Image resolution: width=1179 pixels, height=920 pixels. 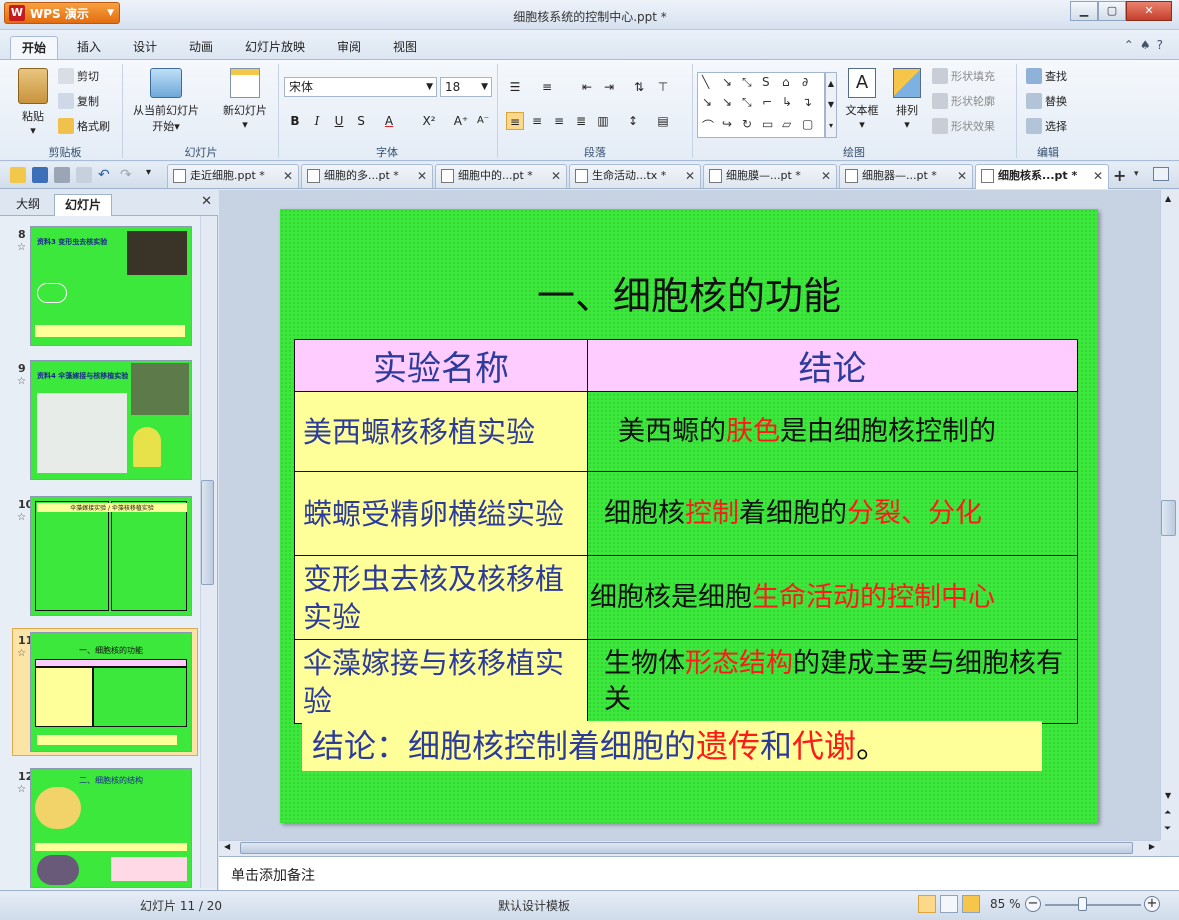 I want to click on increase-font-button: A⁺, so click(x=461, y=121).